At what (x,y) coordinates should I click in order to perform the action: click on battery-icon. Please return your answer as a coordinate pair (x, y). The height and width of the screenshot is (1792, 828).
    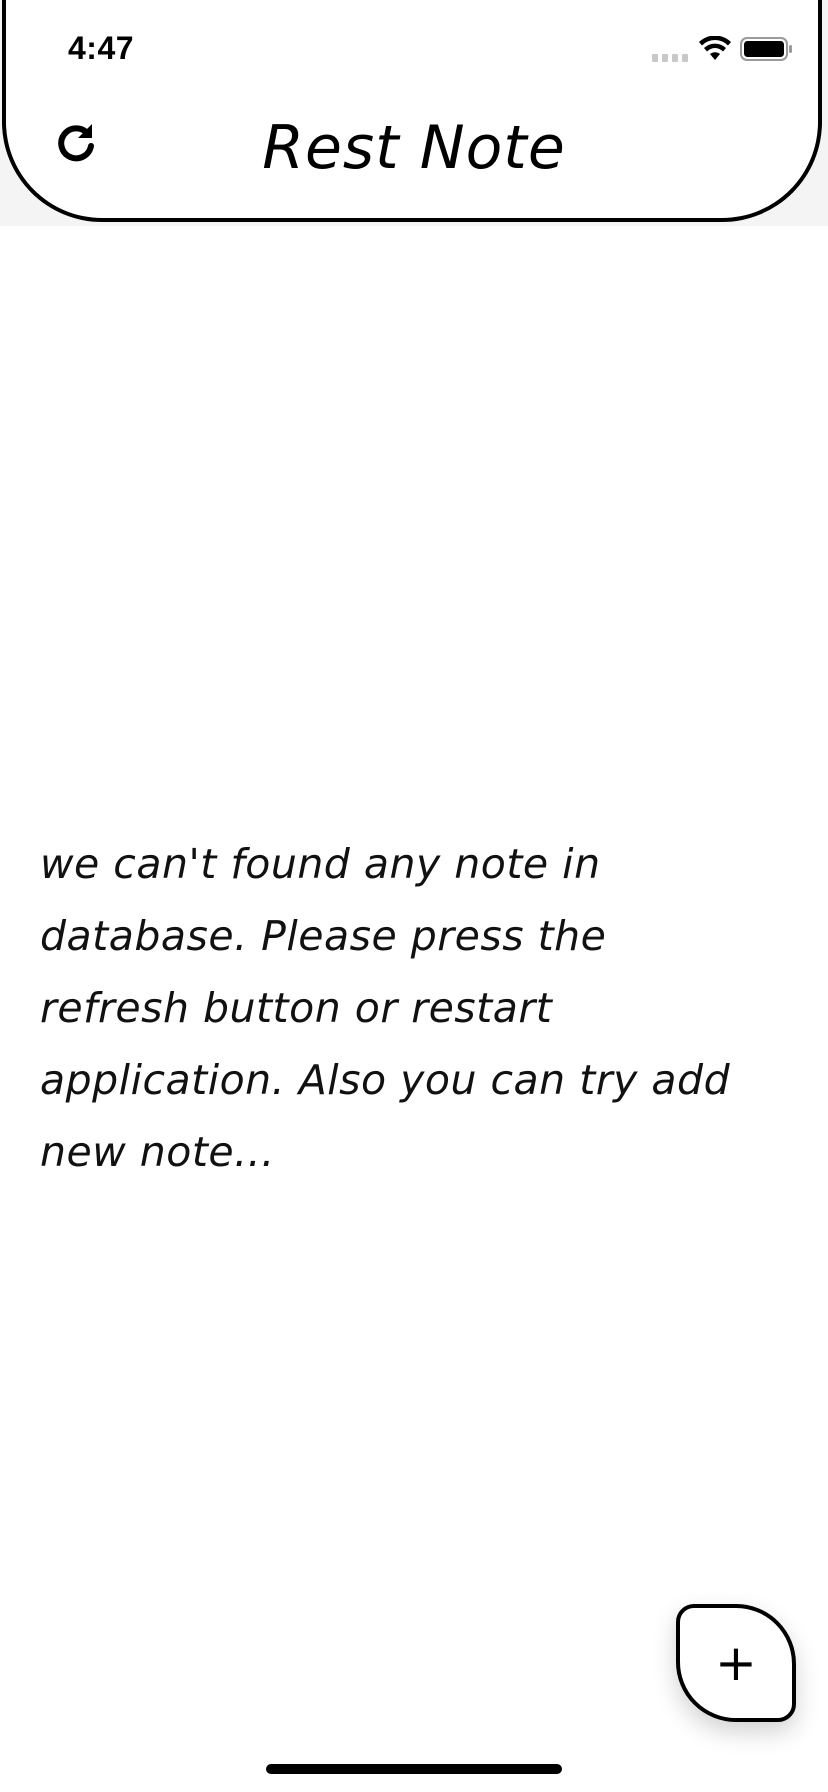
    Looking at the image, I should click on (766, 49).